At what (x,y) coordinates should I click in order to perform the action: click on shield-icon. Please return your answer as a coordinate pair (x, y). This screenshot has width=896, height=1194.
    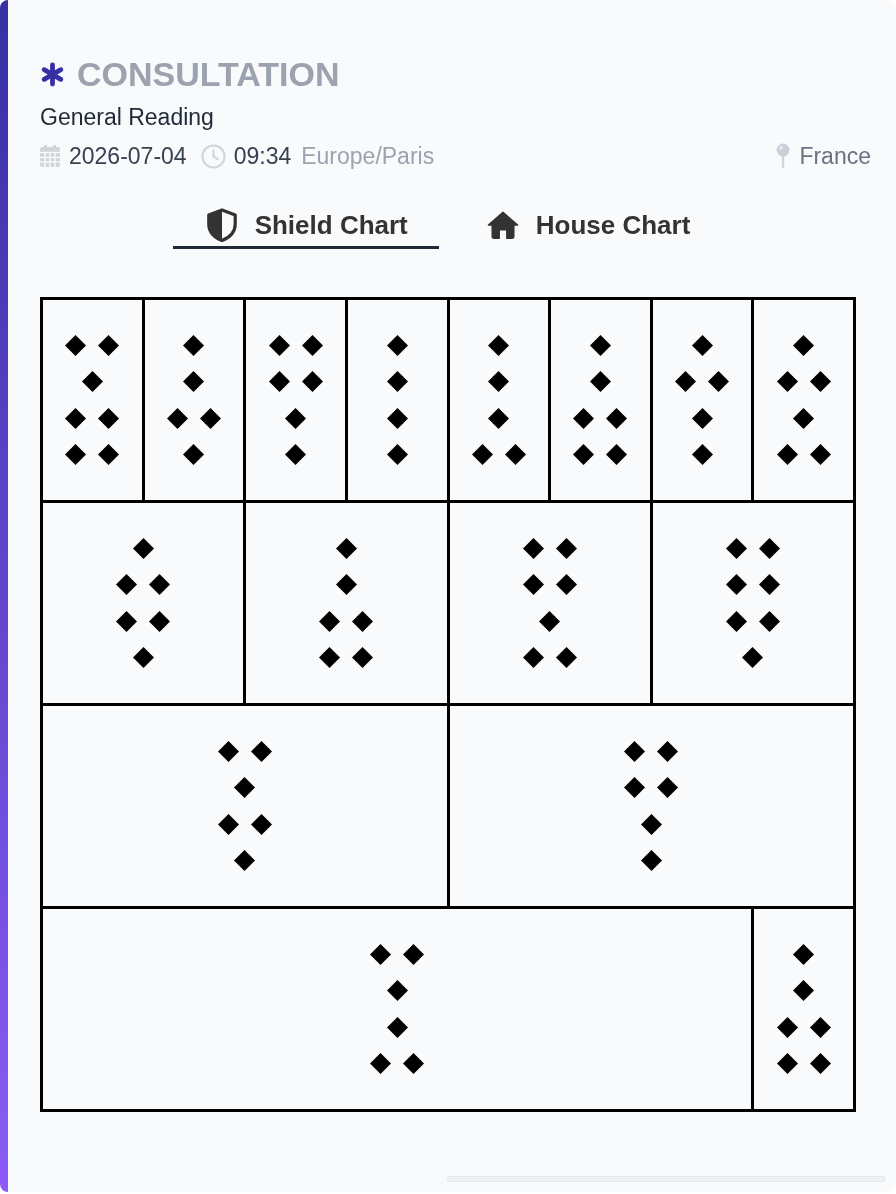
    Looking at the image, I should click on (221, 225).